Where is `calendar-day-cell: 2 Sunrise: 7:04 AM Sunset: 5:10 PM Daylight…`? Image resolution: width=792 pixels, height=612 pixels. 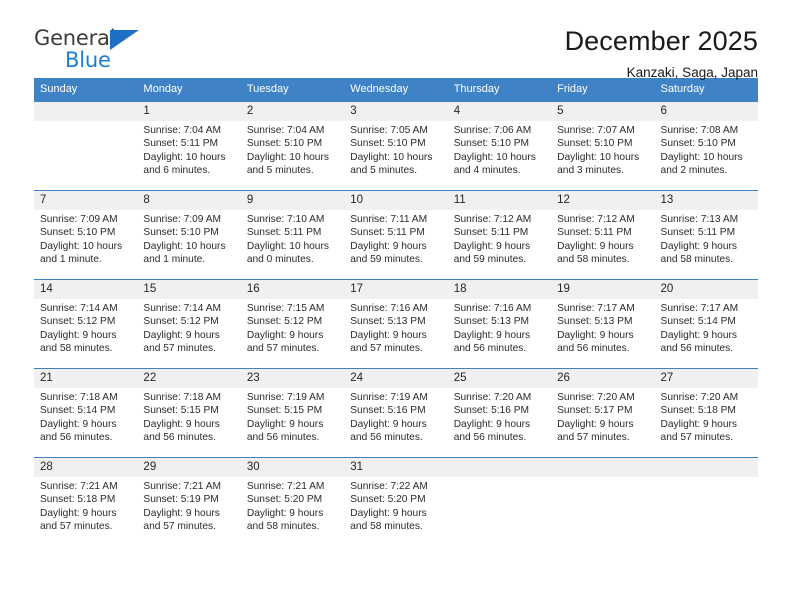 calendar-day-cell: 2 Sunrise: 7:04 AM Sunset: 5:10 PM Daylight… is located at coordinates (292, 146).